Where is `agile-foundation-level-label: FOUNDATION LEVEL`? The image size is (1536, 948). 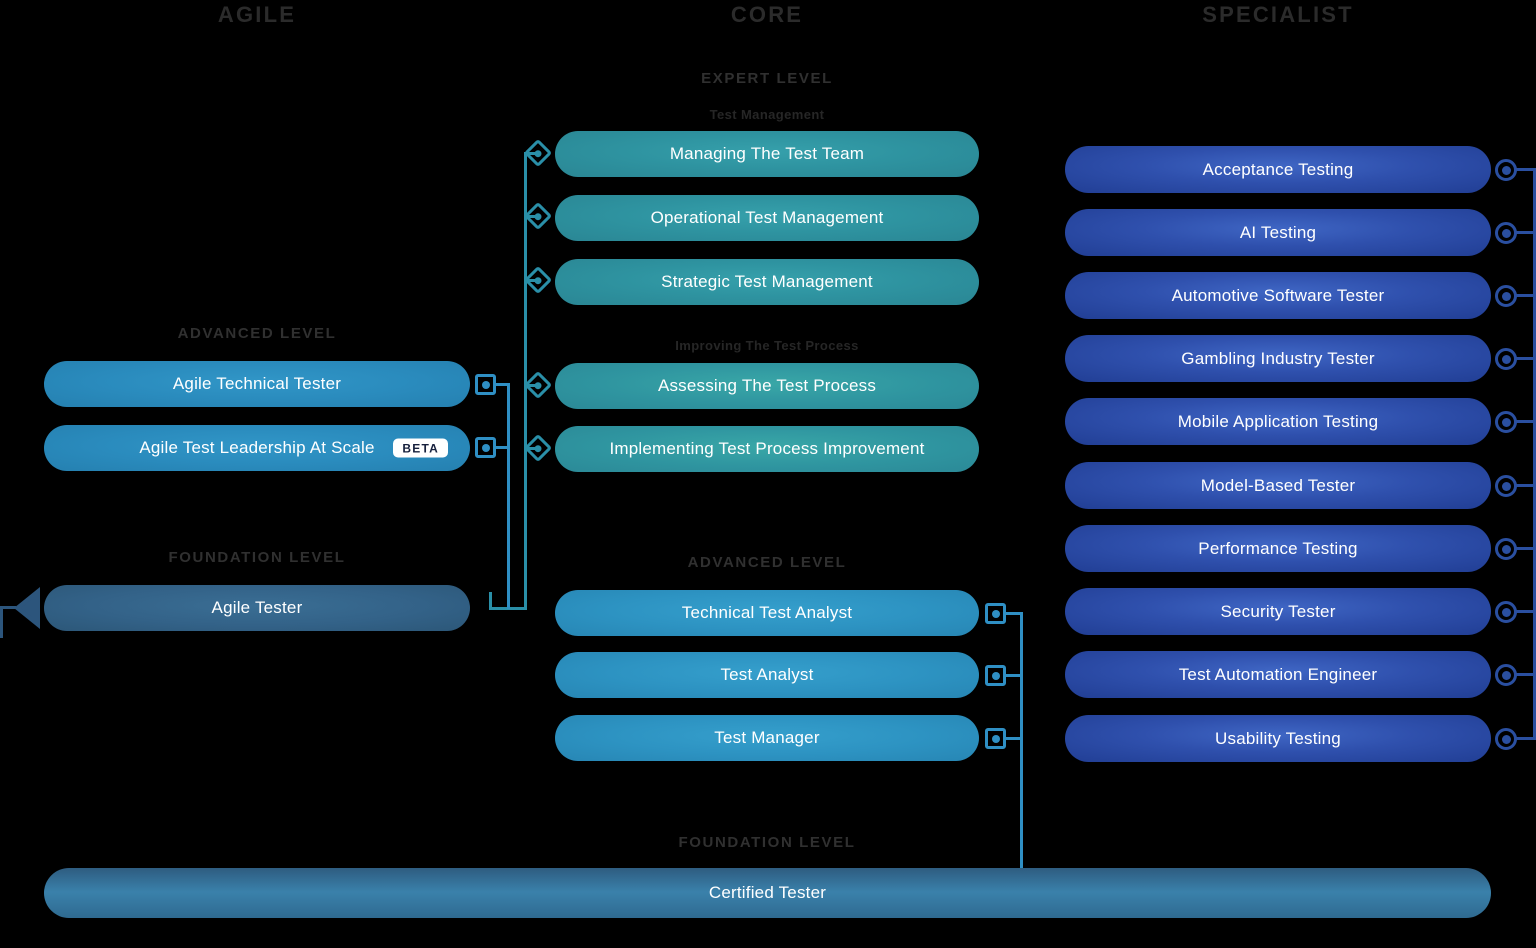
agile-foundation-level-label: FOUNDATION LEVEL is located at coordinates (257, 557).